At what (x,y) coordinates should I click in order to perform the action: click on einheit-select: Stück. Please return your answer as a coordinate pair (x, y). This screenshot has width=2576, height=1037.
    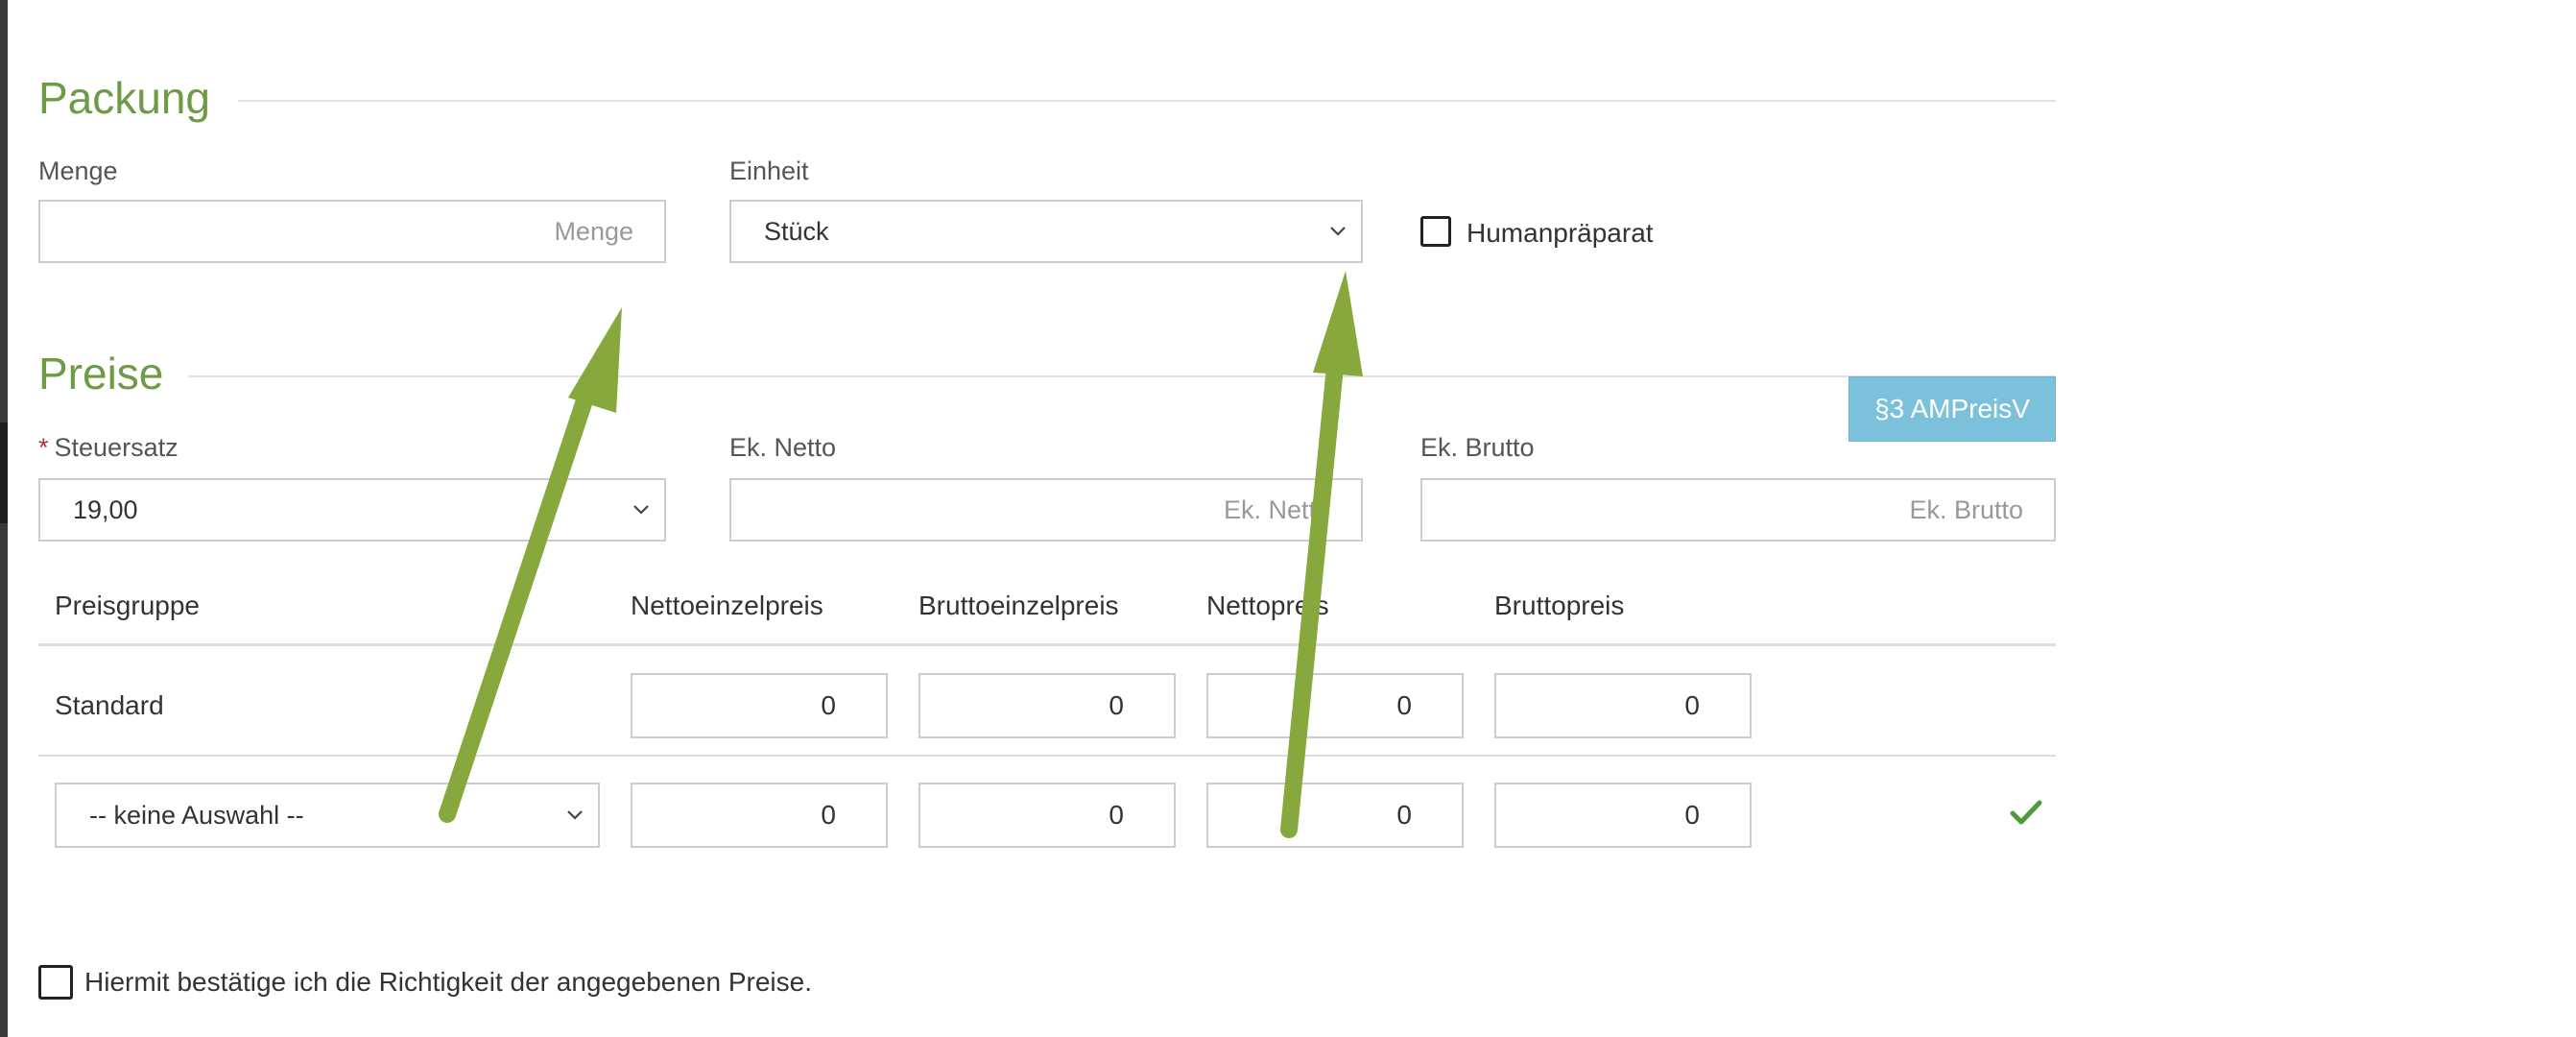
    Looking at the image, I should click on (1046, 231).